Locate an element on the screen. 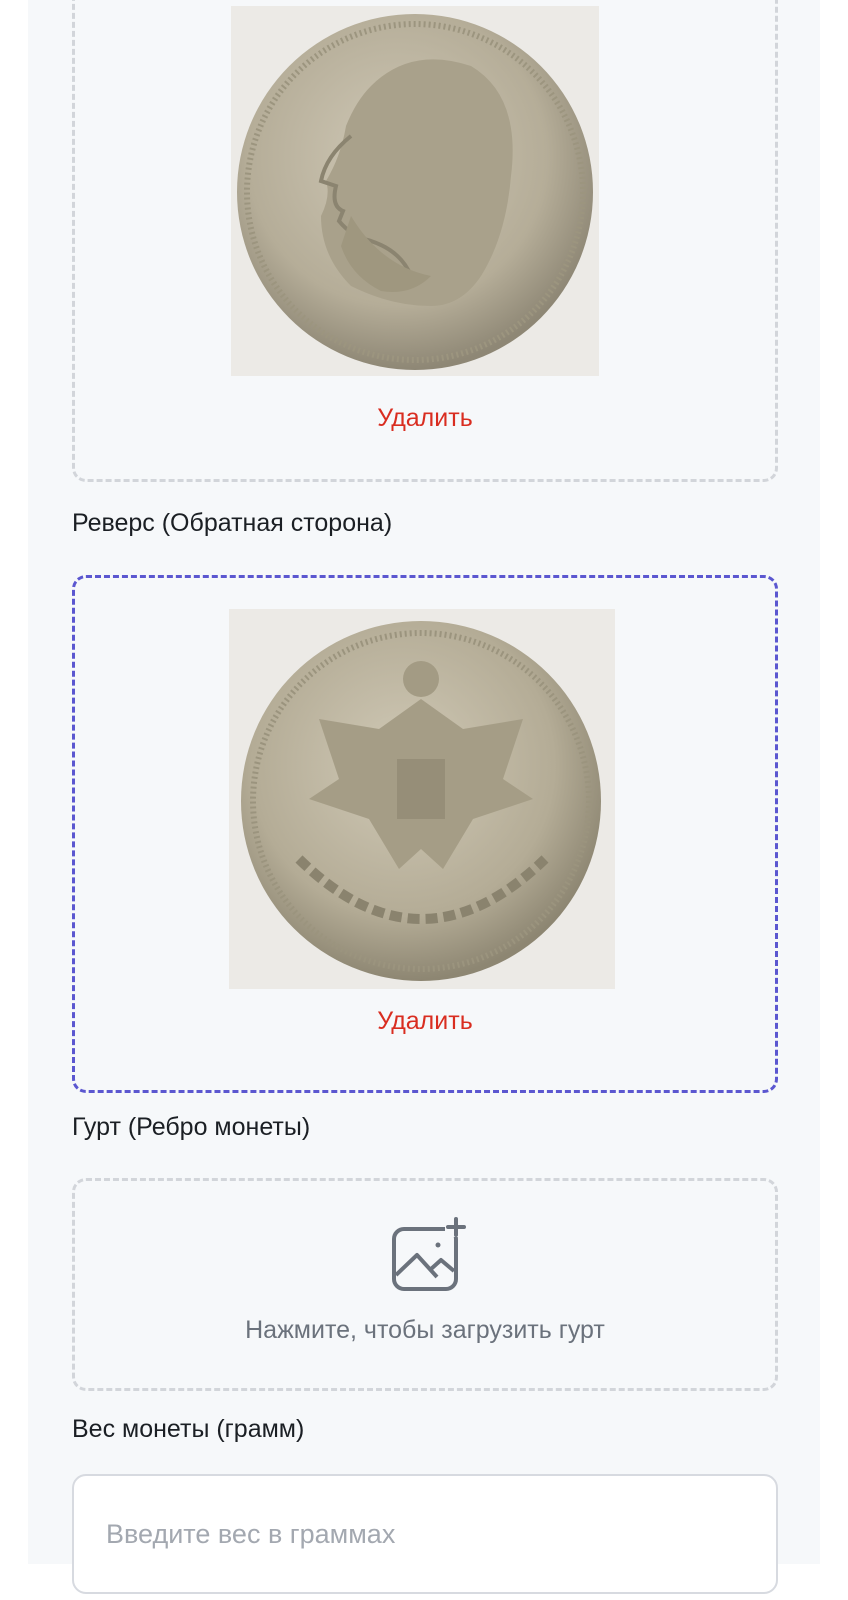 This screenshot has width=848, height=1600. reverse-image is located at coordinates (422, 799).